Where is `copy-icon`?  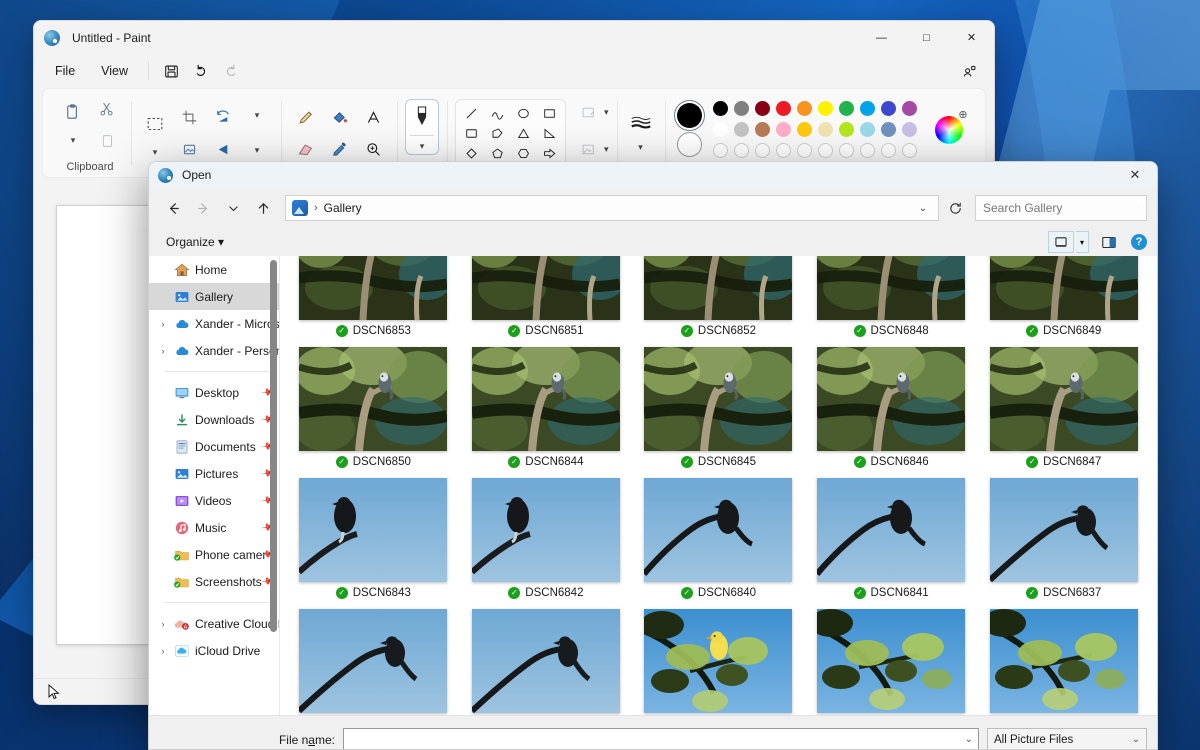
copy-icon is located at coordinates (107, 140).